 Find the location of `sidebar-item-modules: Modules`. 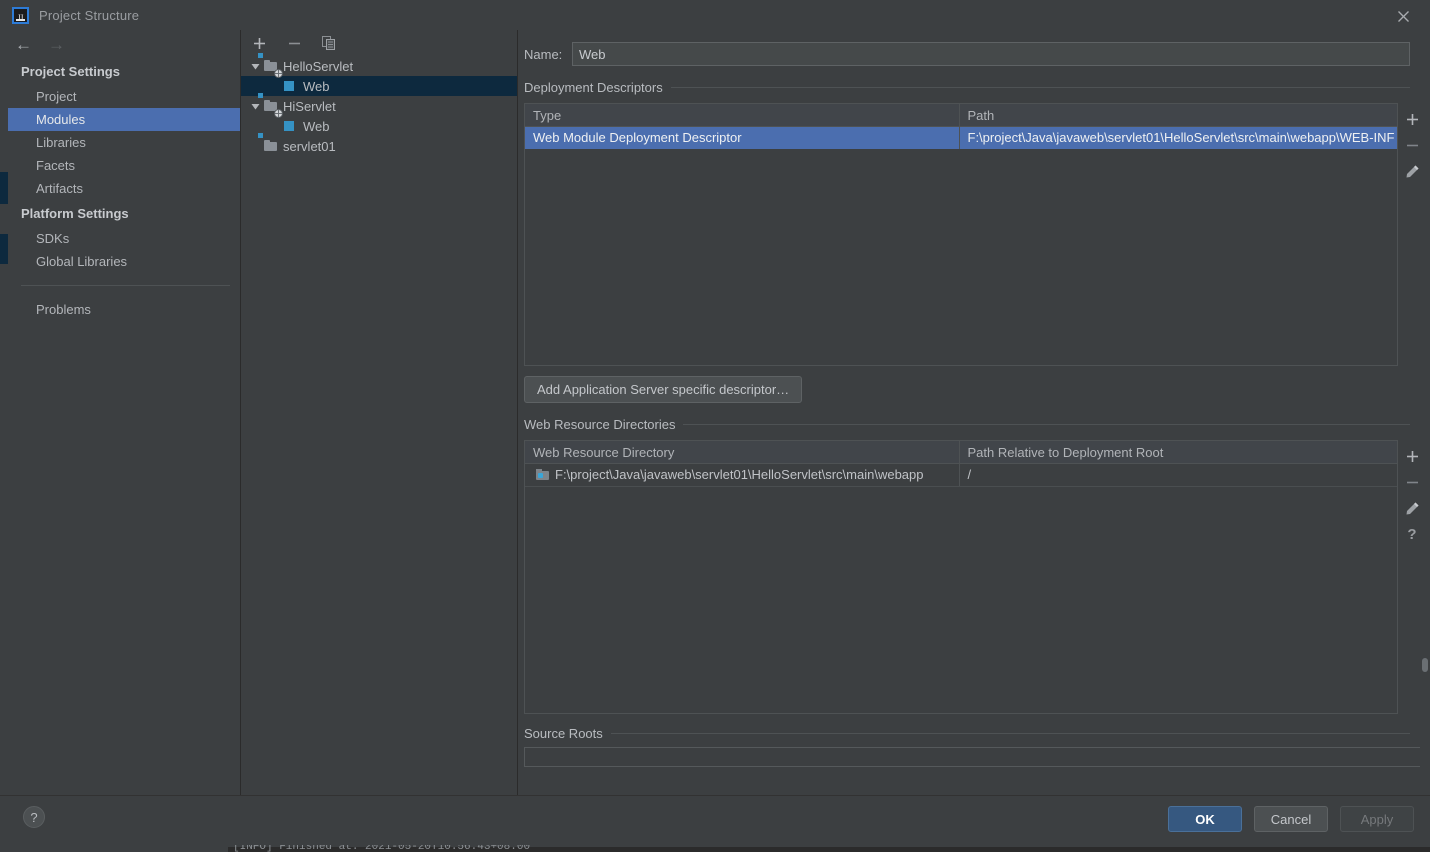

sidebar-item-modules: Modules is located at coordinates (124, 119).